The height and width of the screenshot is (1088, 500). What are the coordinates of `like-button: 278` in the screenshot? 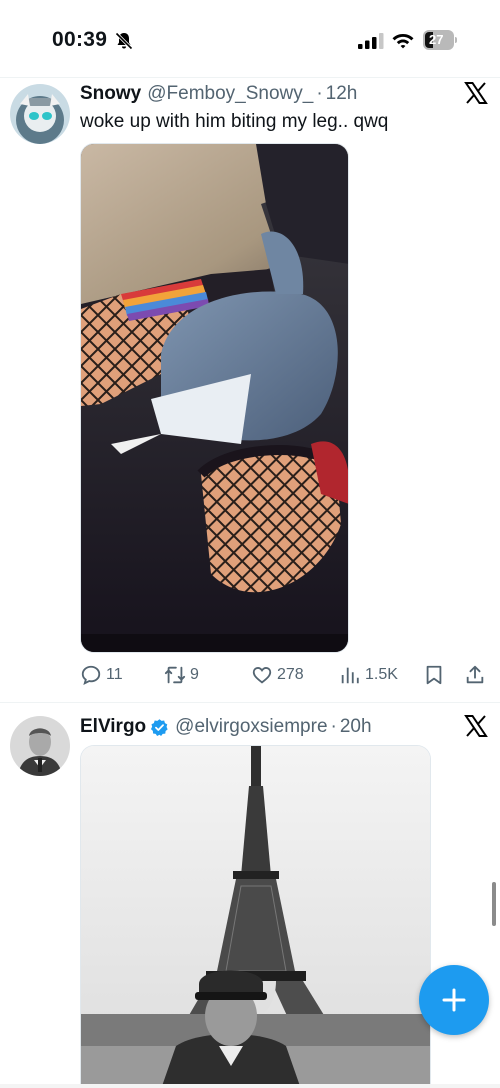 It's located at (277, 675).